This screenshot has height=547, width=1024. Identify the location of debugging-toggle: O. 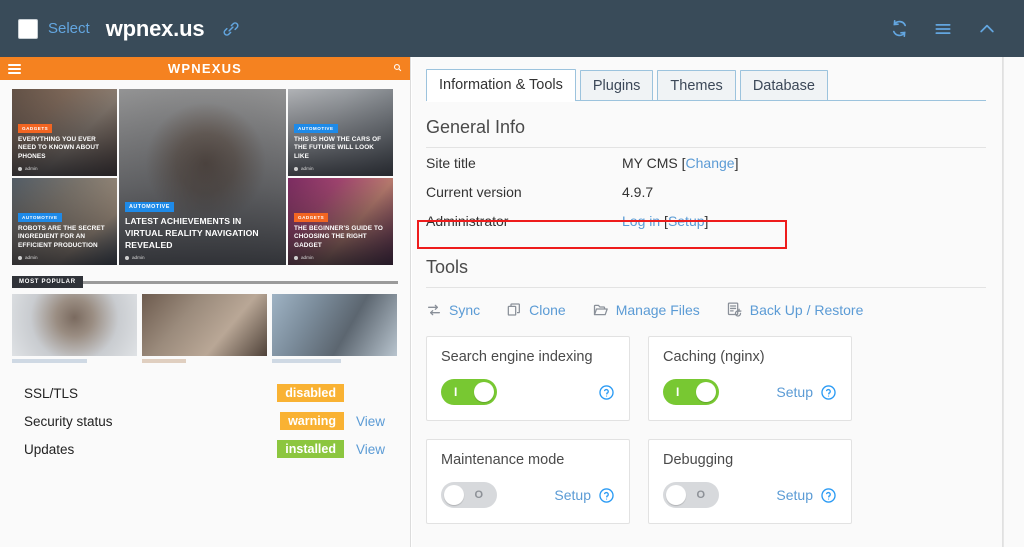
(691, 495).